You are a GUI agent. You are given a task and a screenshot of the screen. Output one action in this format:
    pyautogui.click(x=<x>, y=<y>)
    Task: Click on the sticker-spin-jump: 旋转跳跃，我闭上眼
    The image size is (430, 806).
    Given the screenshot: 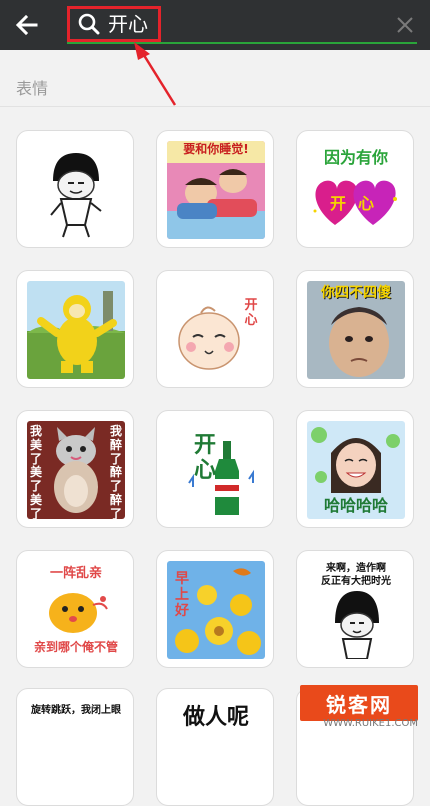 What is the action you would take?
    pyautogui.click(x=76, y=748)
    